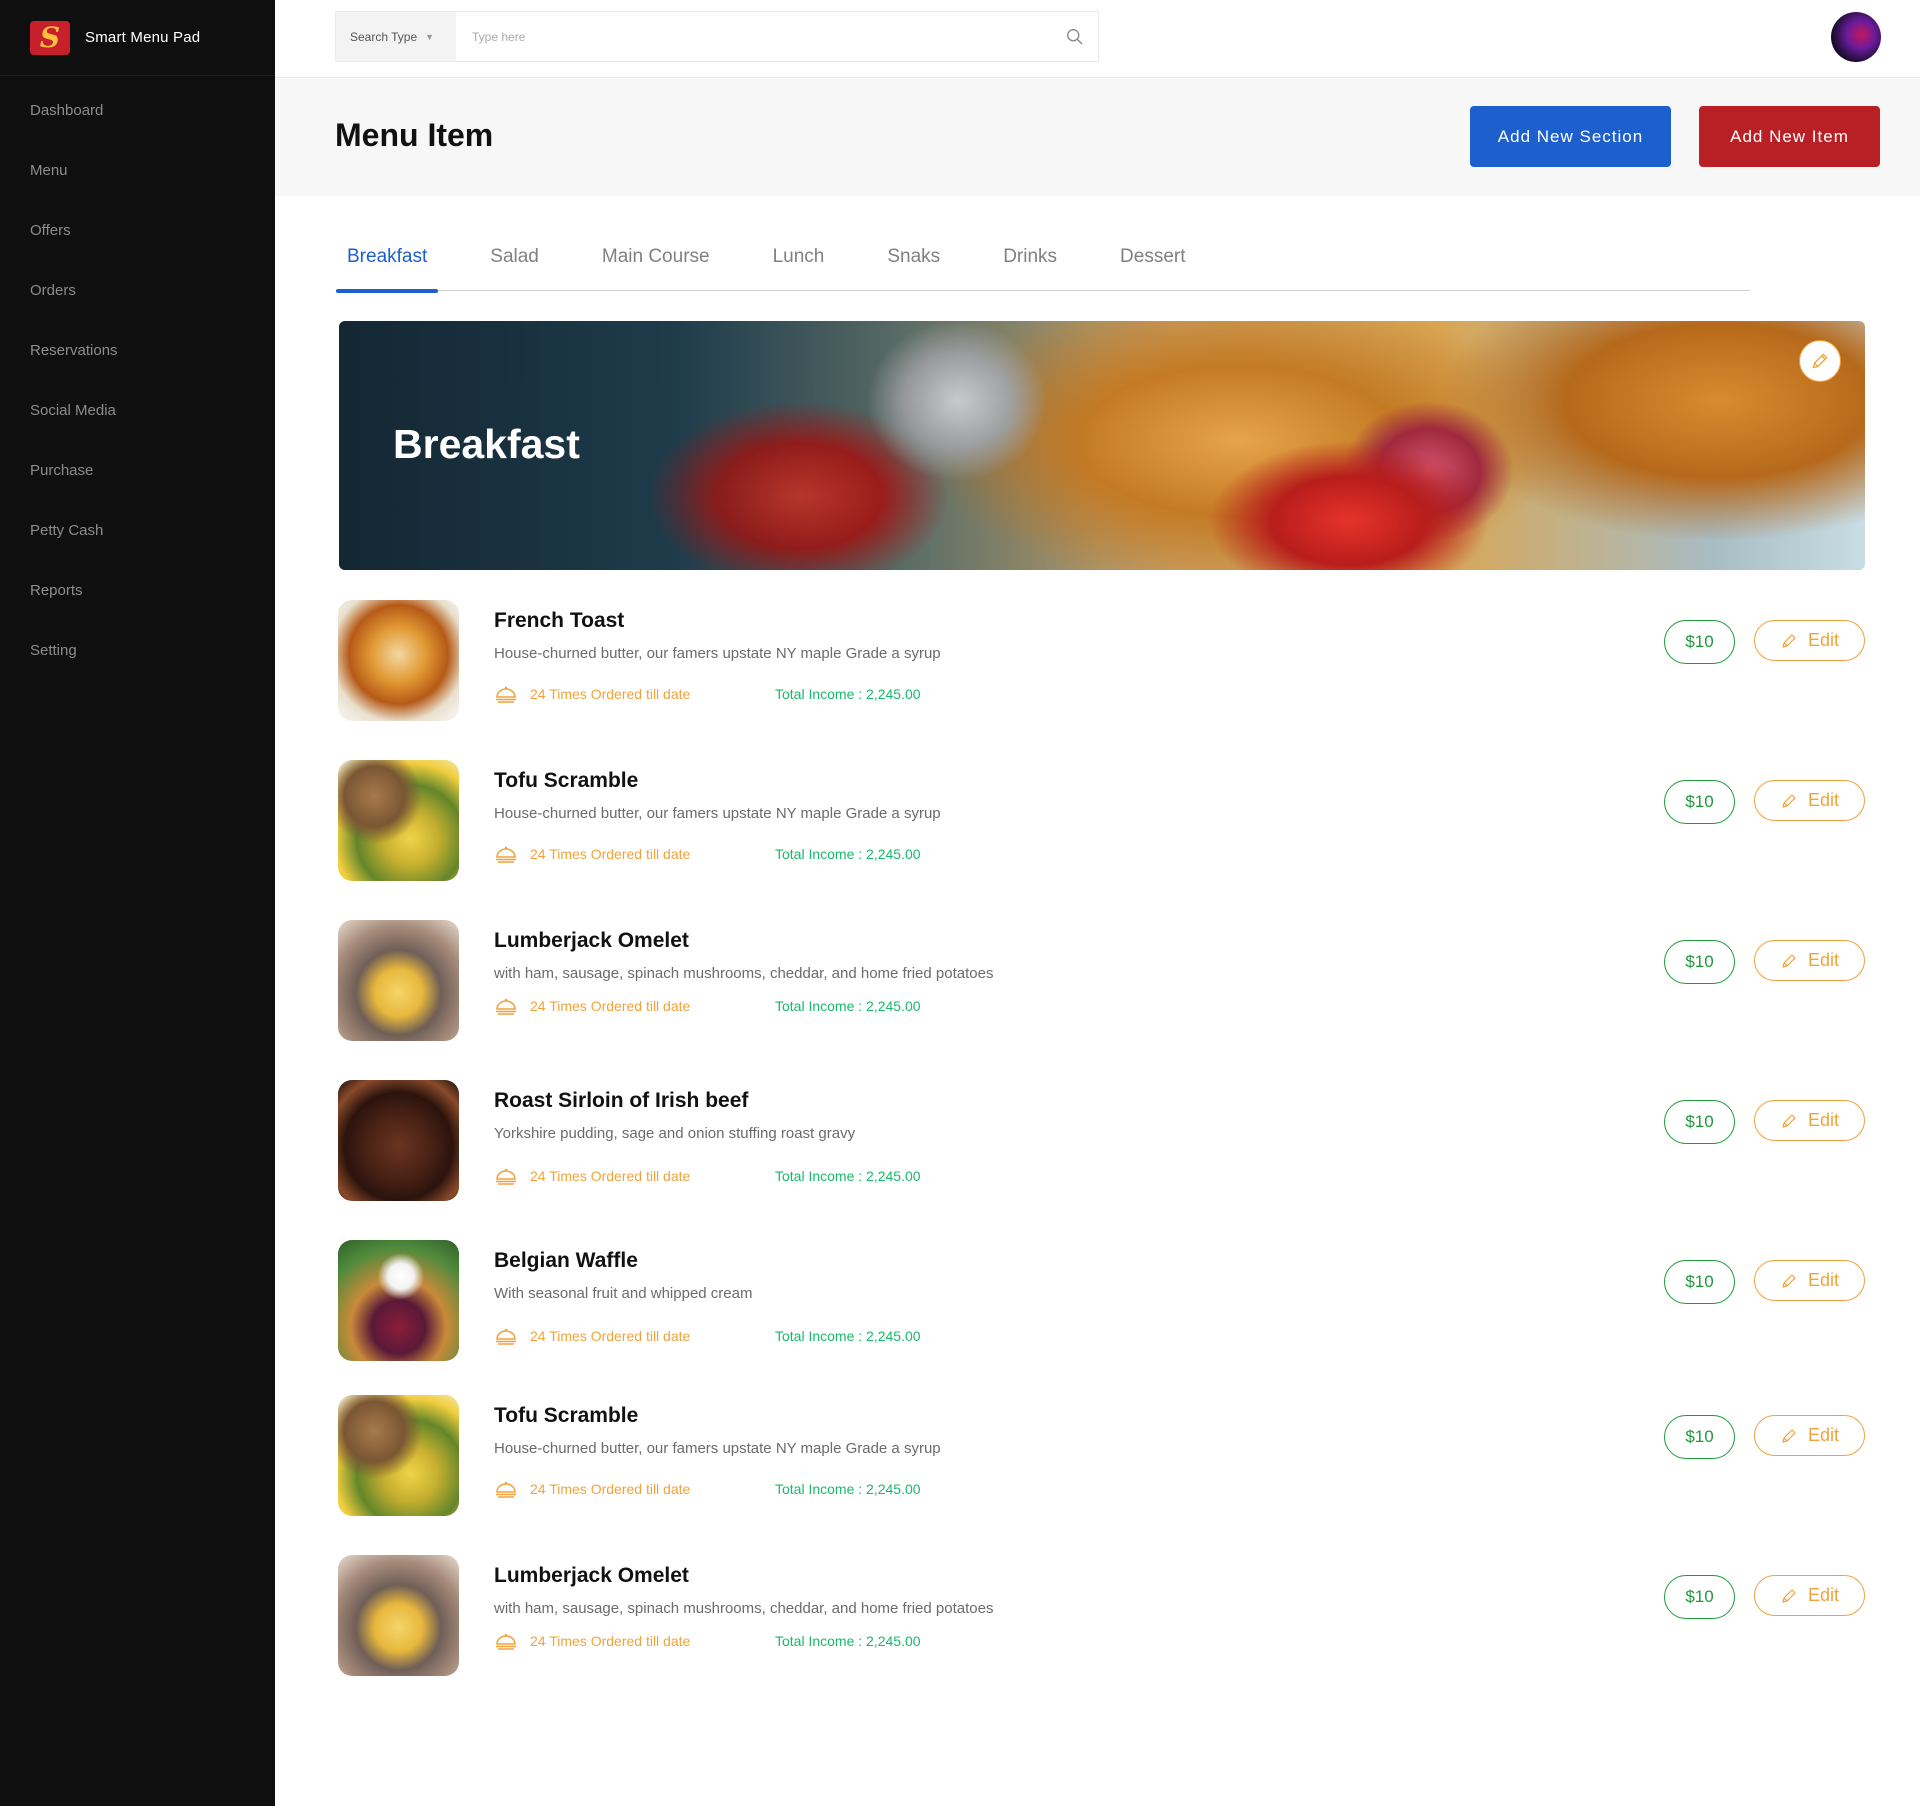 This screenshot has width=1920, height=1806. Describe the element at coordinates (566, 1260) in the screenshot. I see `item-name: Belgian Waffle` at that location.